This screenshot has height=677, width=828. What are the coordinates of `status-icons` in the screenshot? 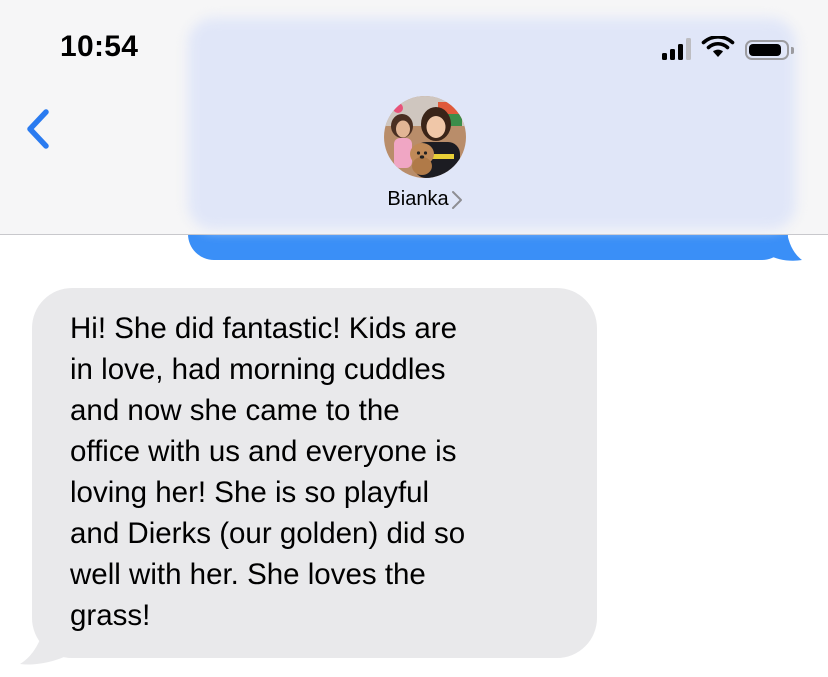 It's located at (728, 48).